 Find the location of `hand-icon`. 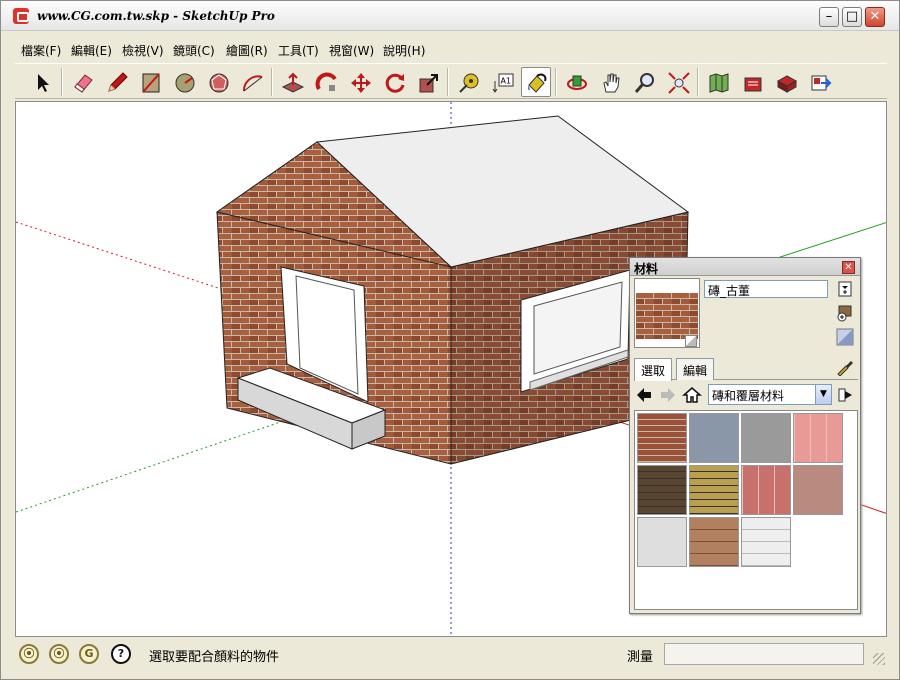

hand-icon is located at coordinates (611, 83).